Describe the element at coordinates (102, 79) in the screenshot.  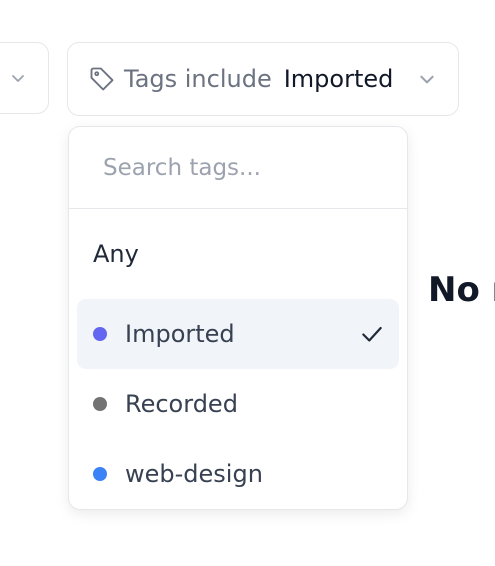
I see `tag-icon` at that location.